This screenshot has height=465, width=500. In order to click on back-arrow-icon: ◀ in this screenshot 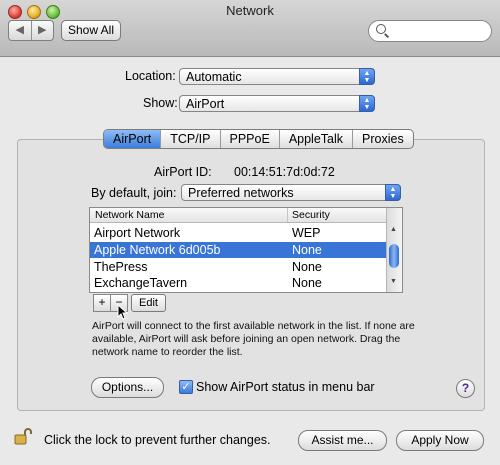, I will do `click(20, 30)`.